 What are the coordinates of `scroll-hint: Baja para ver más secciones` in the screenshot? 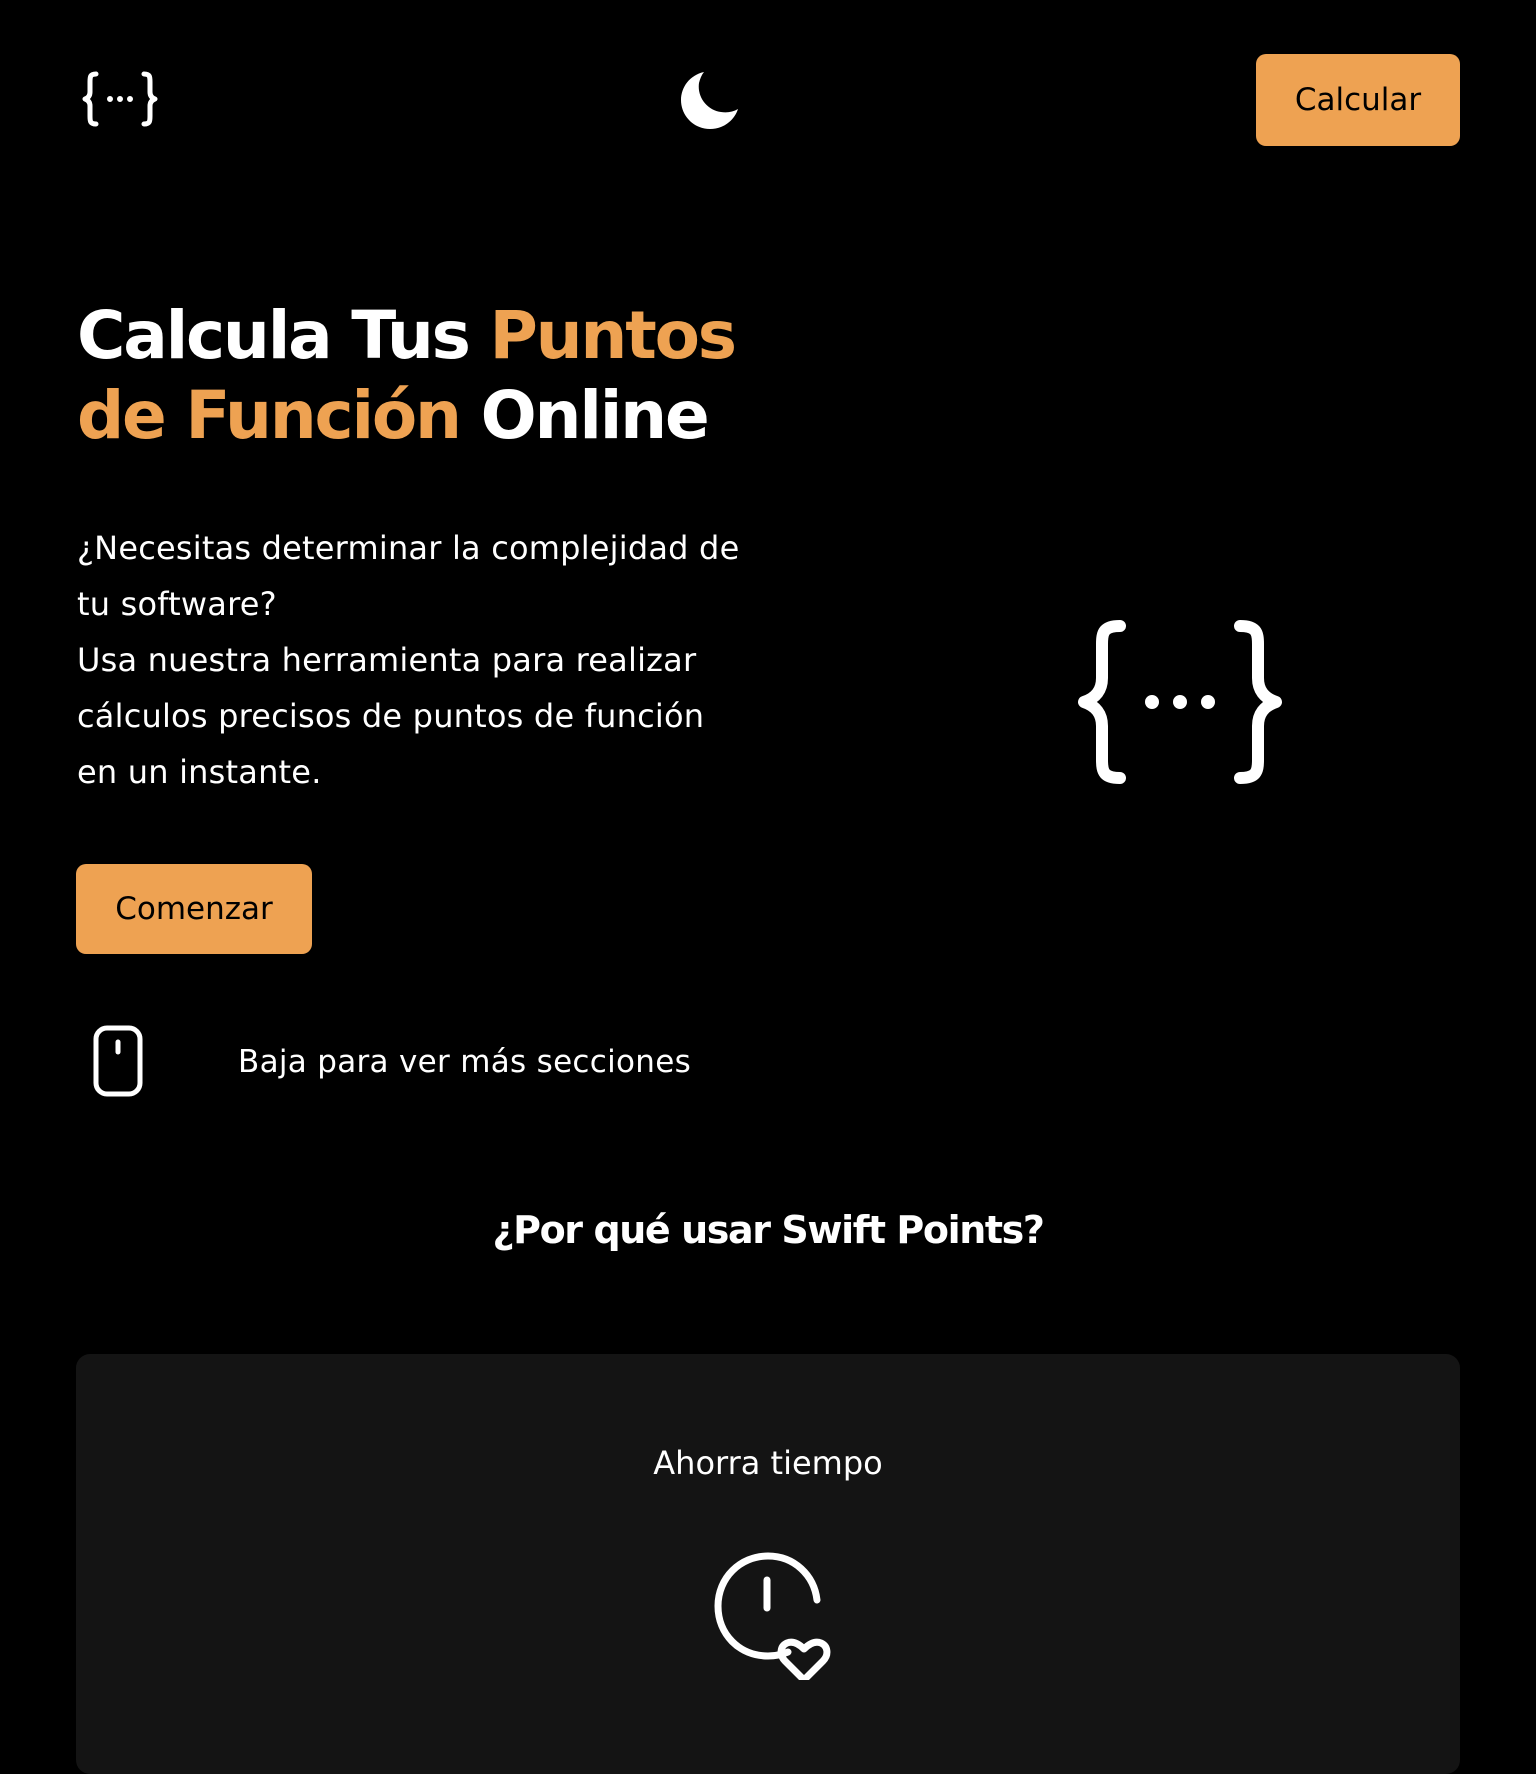 It's located at (391, 1062).